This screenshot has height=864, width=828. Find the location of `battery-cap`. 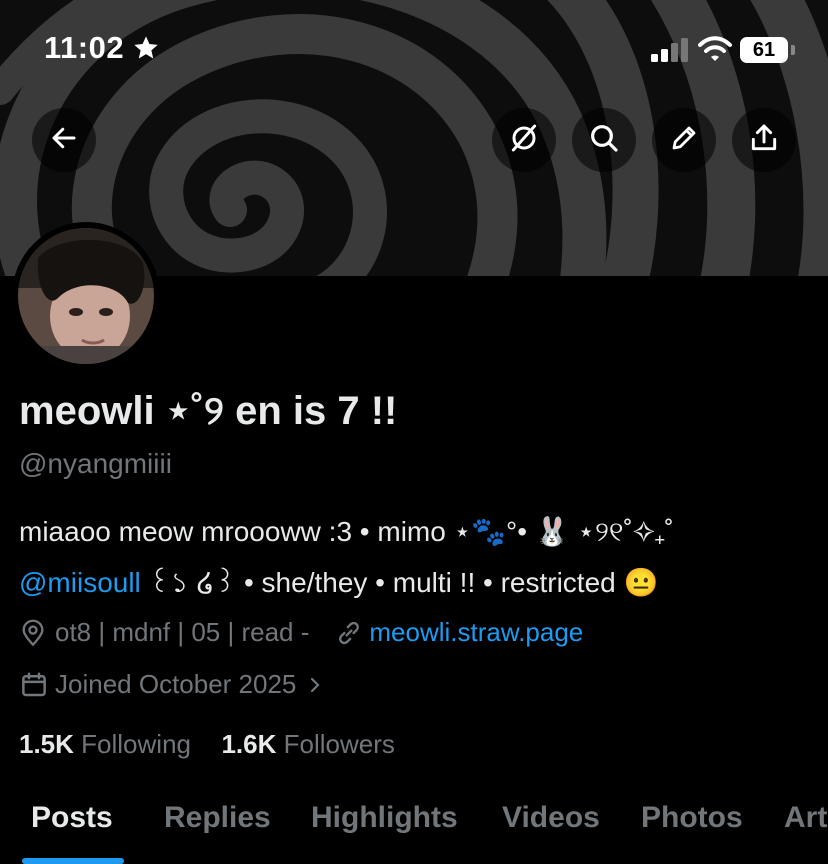

battery-cap is located at coordinates (793, 50).